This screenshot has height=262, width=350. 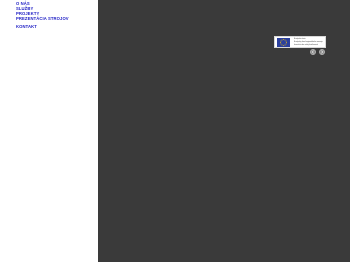 What do you see at coordinates (283, 42) in the screenshot?
I see `eu-flag-icon` at bounding box center [283, 42].